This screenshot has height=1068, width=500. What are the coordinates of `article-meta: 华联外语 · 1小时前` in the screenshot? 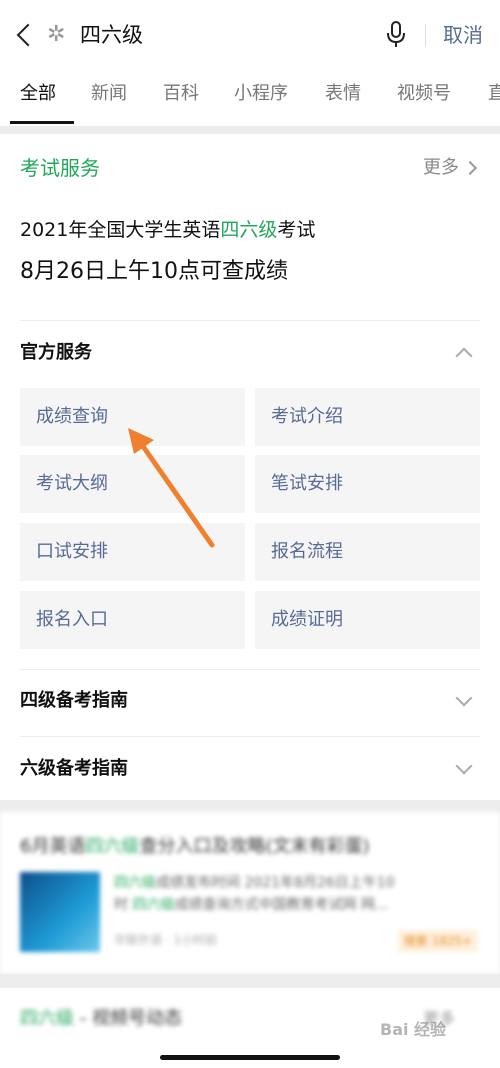 It's located at (166, 940).